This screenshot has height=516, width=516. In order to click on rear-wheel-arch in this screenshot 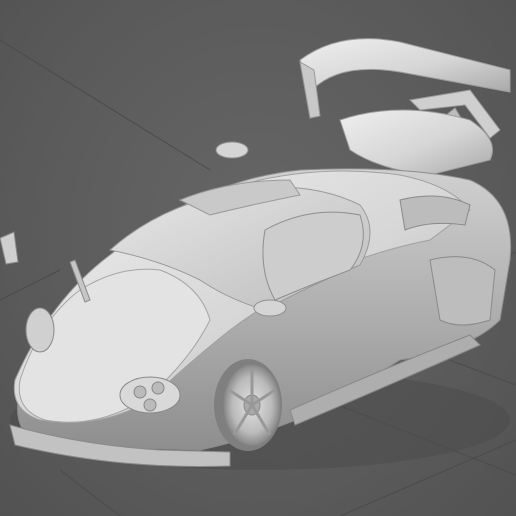, I will do `click(462, 291)`.